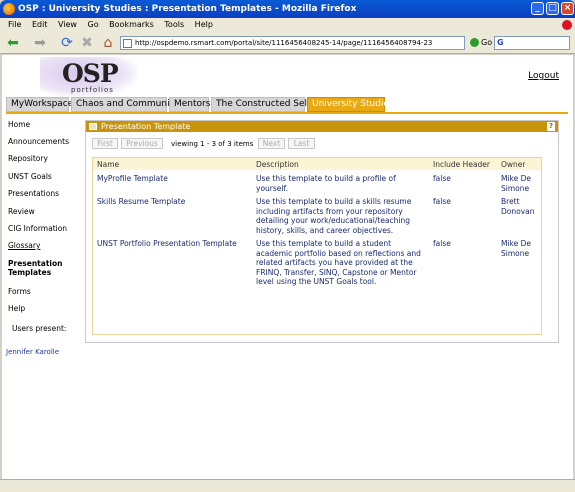  What do you see at coordinates (32, 352) in the screenshot?
I see `present-user: Jennifer Karolle` at bounding box center [32, 352].